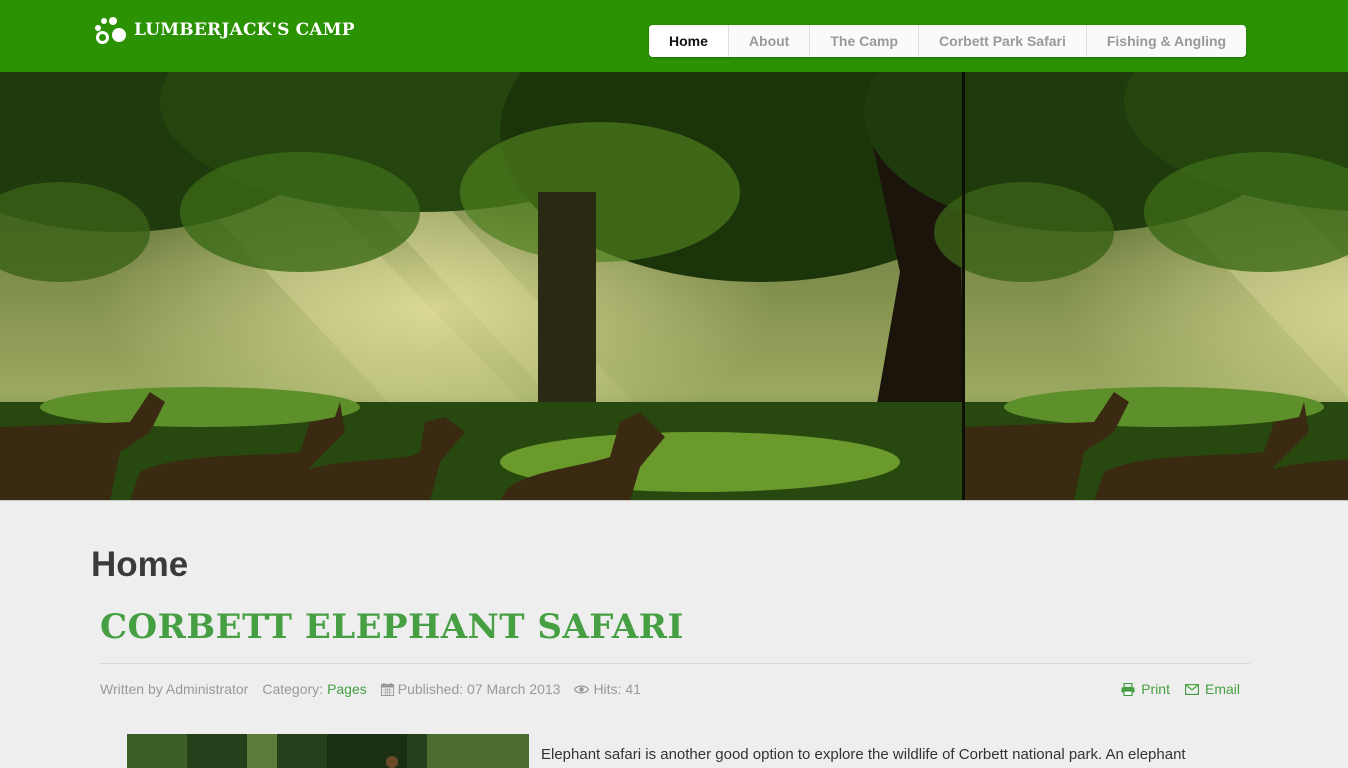 This screenshot has height=768, width=1348. Describe the element at coordinates (1128, 689) in the screenshot. I see `printer-icon` at that location.